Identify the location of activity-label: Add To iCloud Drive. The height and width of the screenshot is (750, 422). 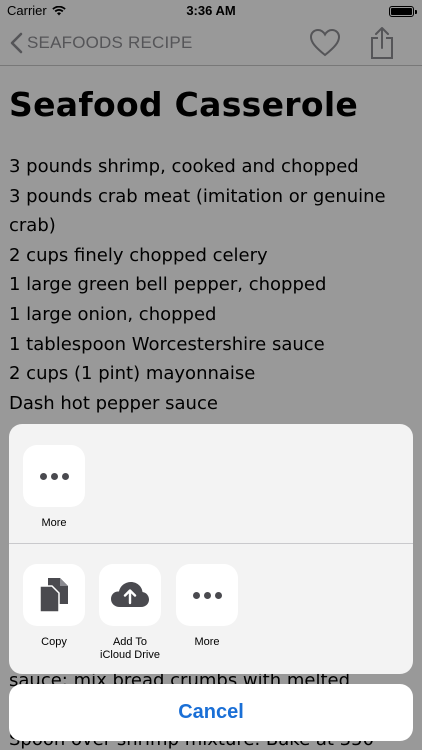
(130, 649).